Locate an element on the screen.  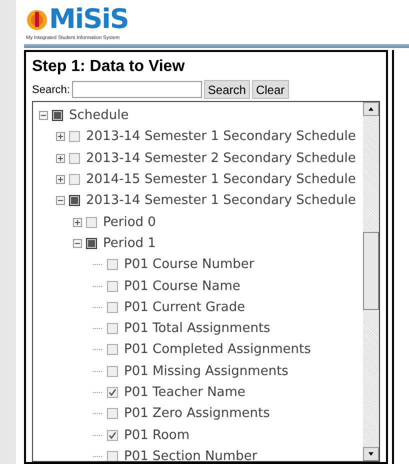
scrollbar is located at coordinates (371, 281).